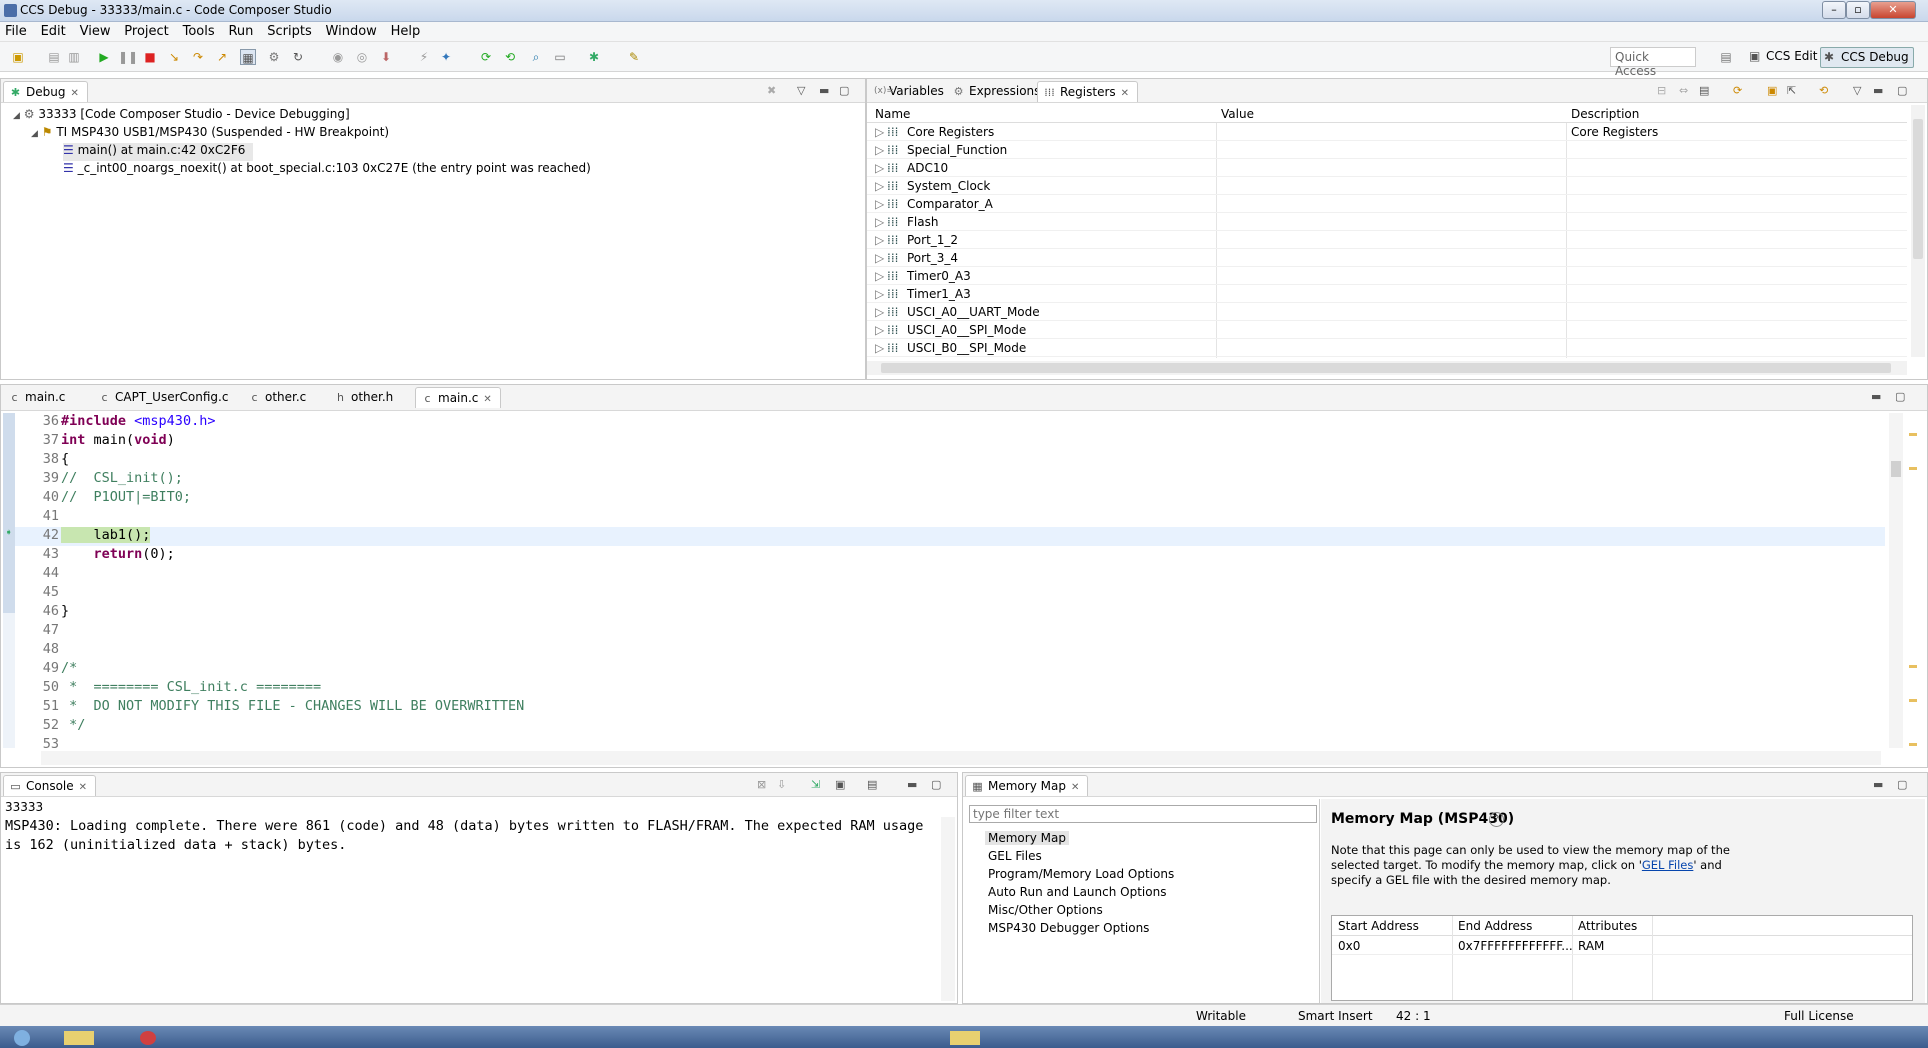 Image resolution: width=1928 pixels, height=1048 pixels. I want to click on step-over-icon: ↷, so click(198, 57).